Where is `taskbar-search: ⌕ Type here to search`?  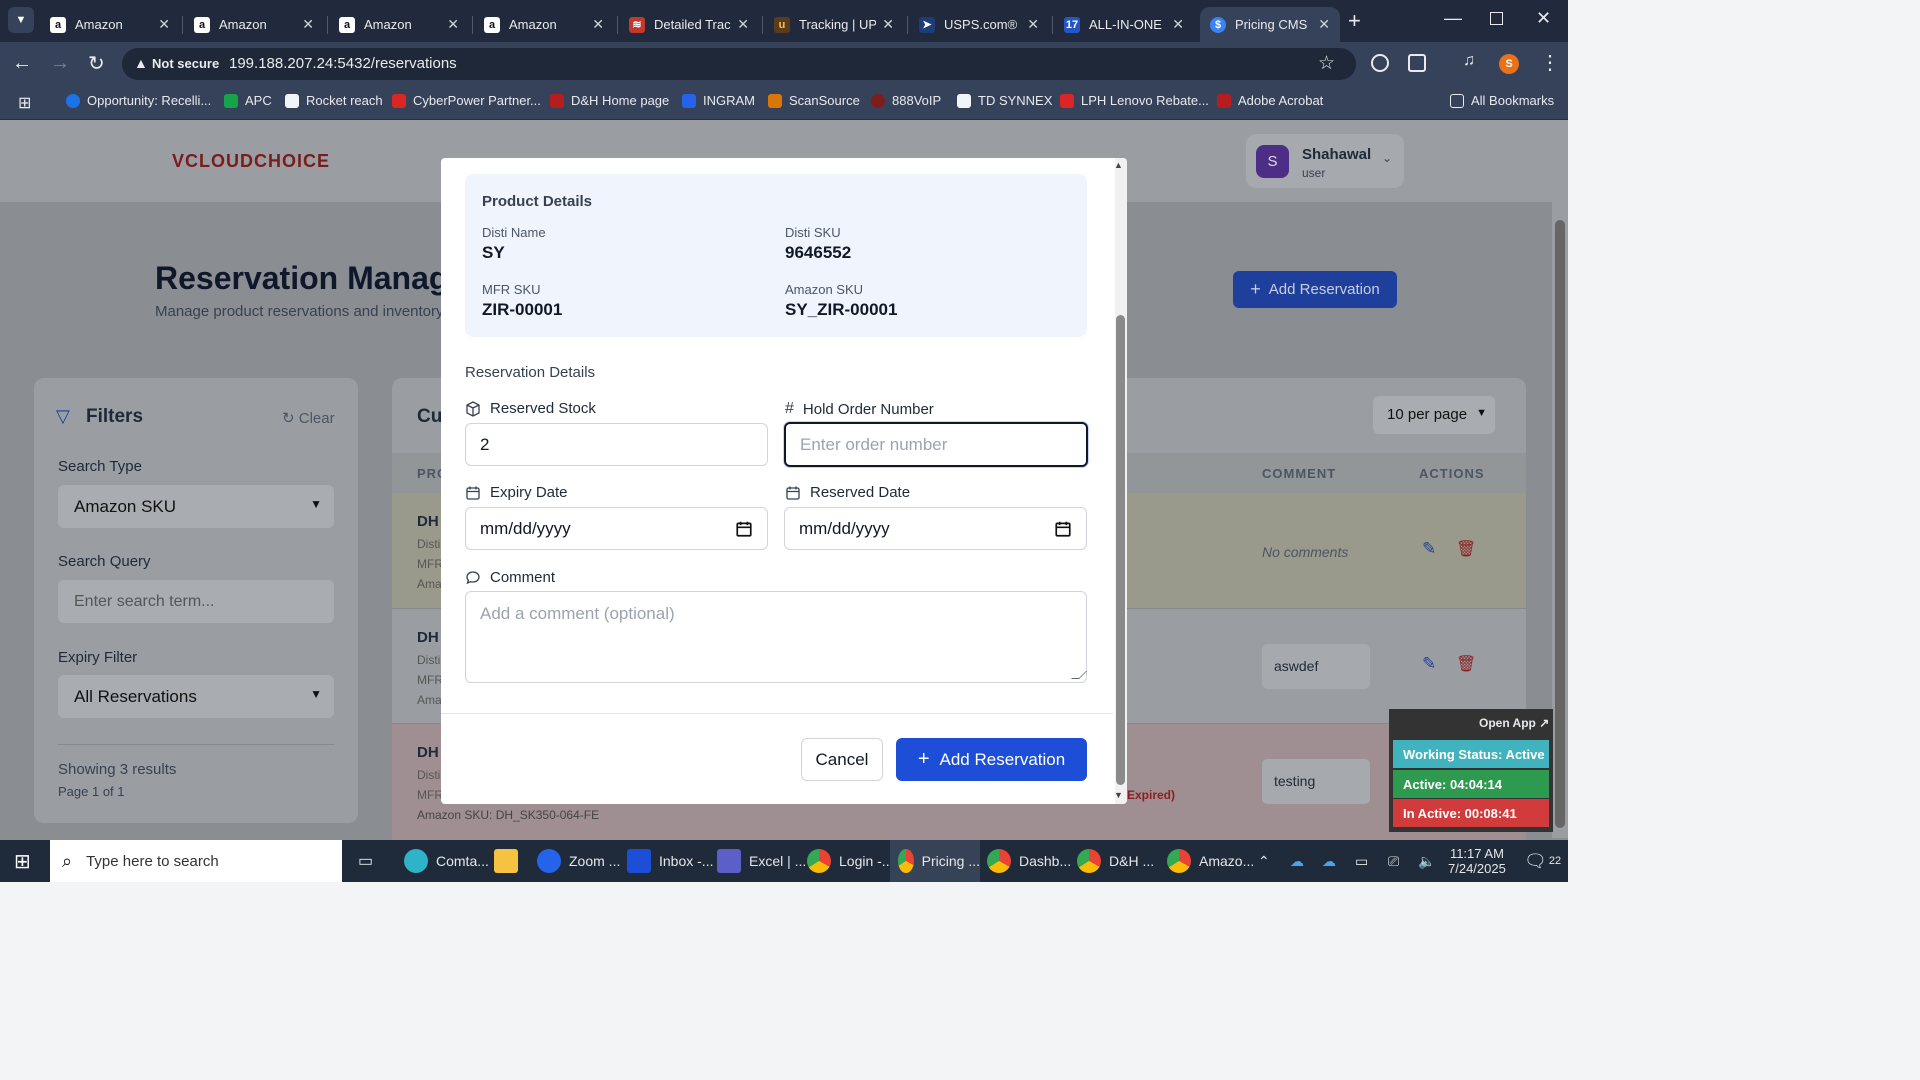 taskbar-search: ⌕ Type here to search is located at coordinates (196, 861).